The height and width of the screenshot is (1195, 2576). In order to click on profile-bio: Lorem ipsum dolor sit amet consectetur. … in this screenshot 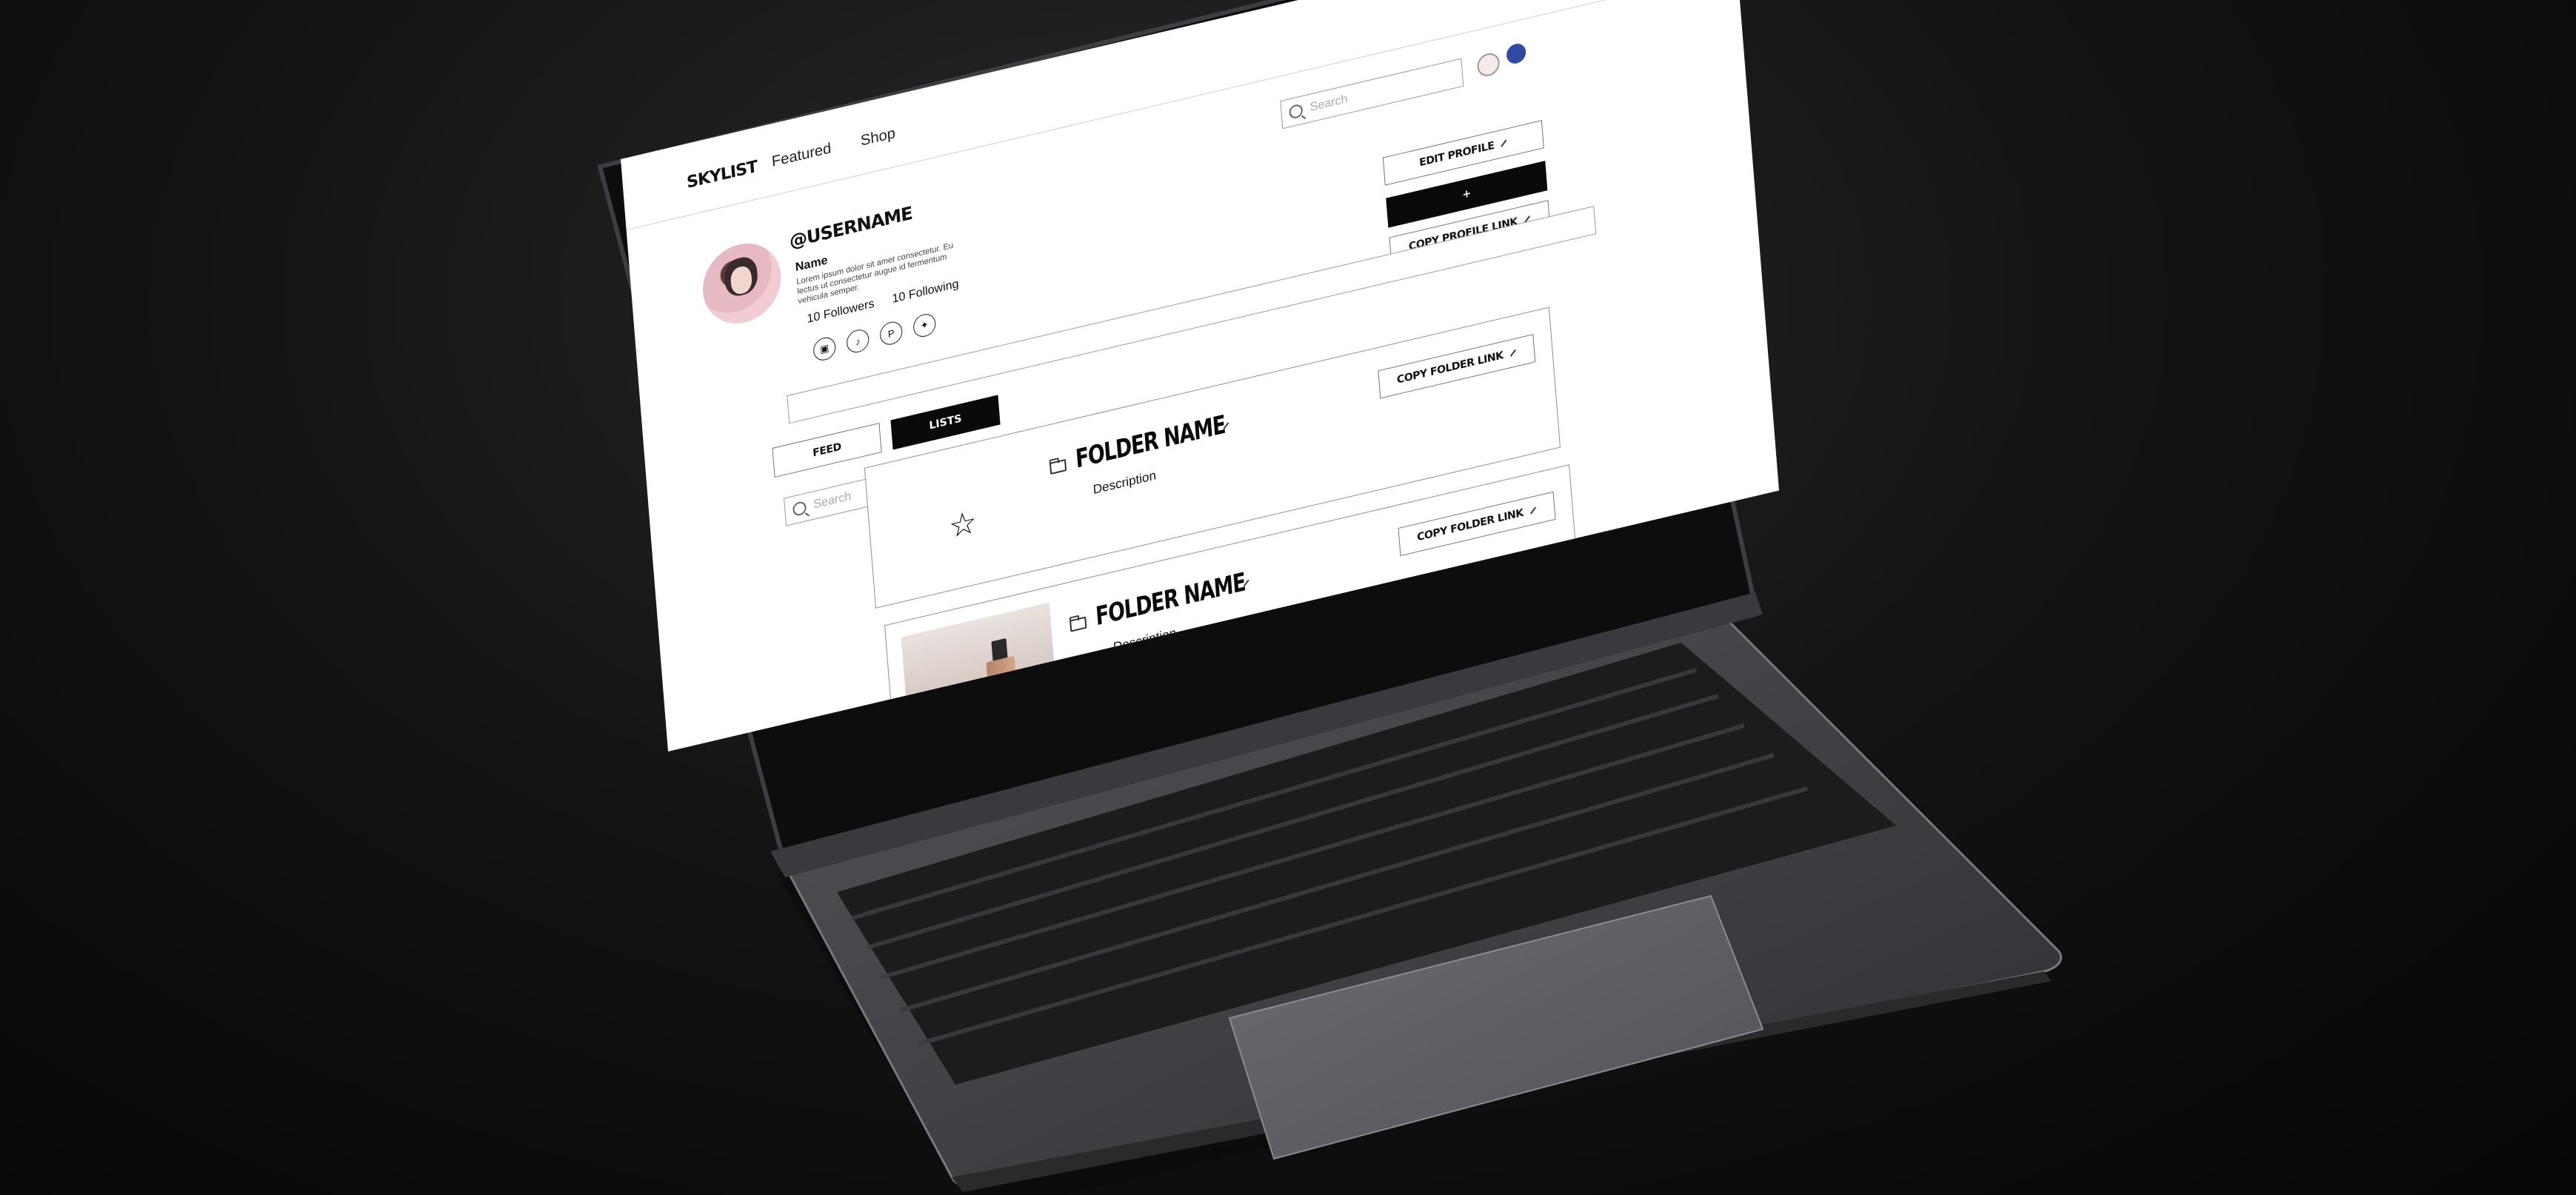, I will do `click(874, 274)`.